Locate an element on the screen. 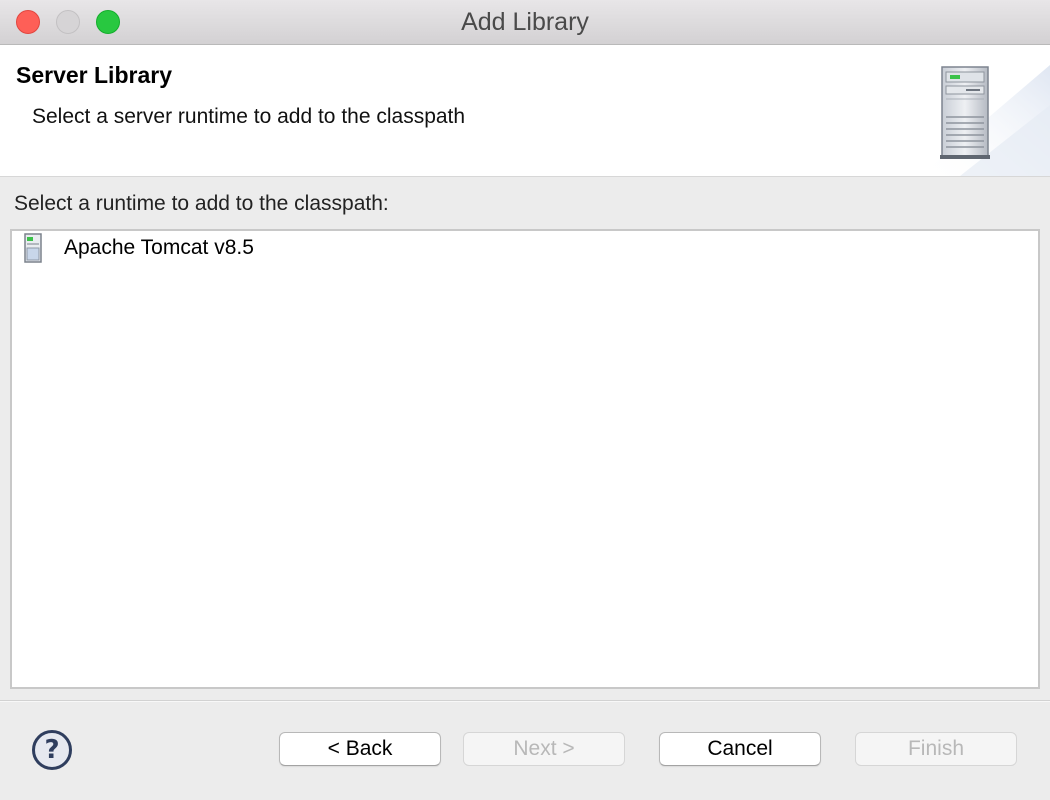  list-item-apache-tomcat: Apache Tomcat v8.5 is located at coordinates (138, 248).